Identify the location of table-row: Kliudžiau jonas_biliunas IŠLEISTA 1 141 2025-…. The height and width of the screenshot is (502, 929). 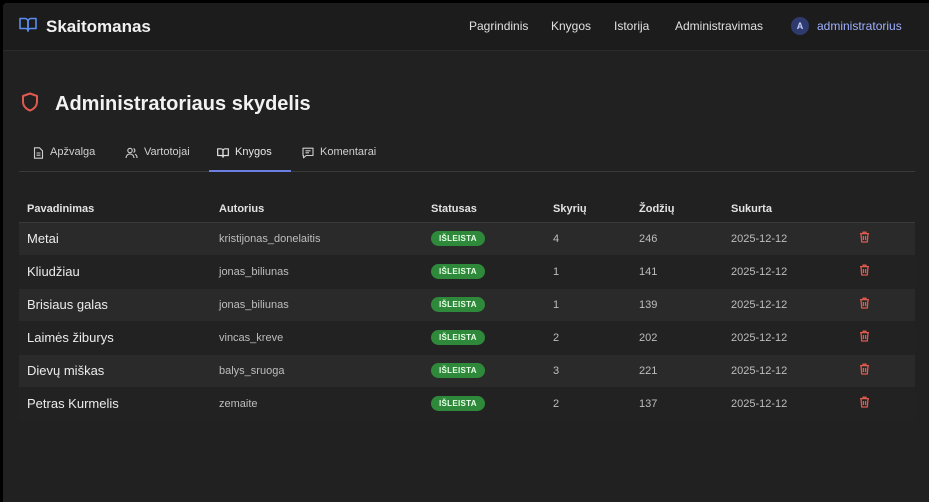
(467, 272).